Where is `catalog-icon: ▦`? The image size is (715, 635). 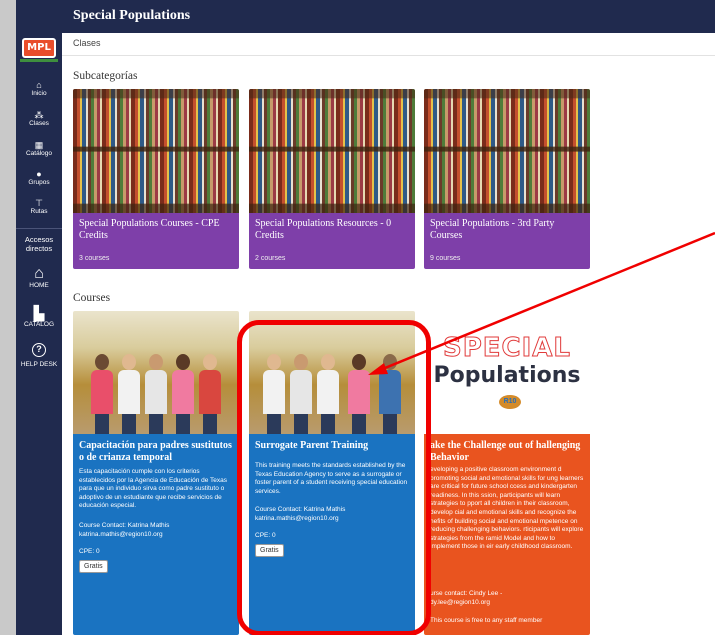
catalog-icon: ▦ is located at coordinates (39, 145).